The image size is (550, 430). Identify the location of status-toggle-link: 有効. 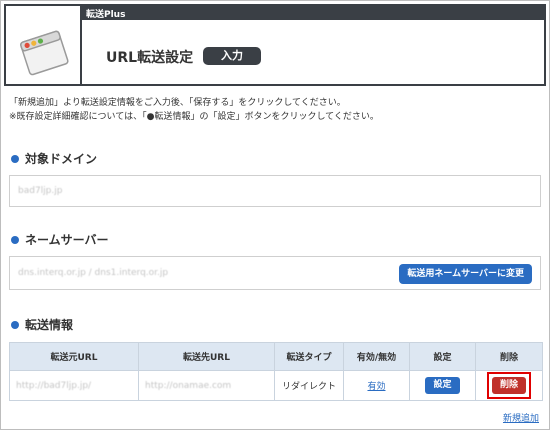
(376, 387).